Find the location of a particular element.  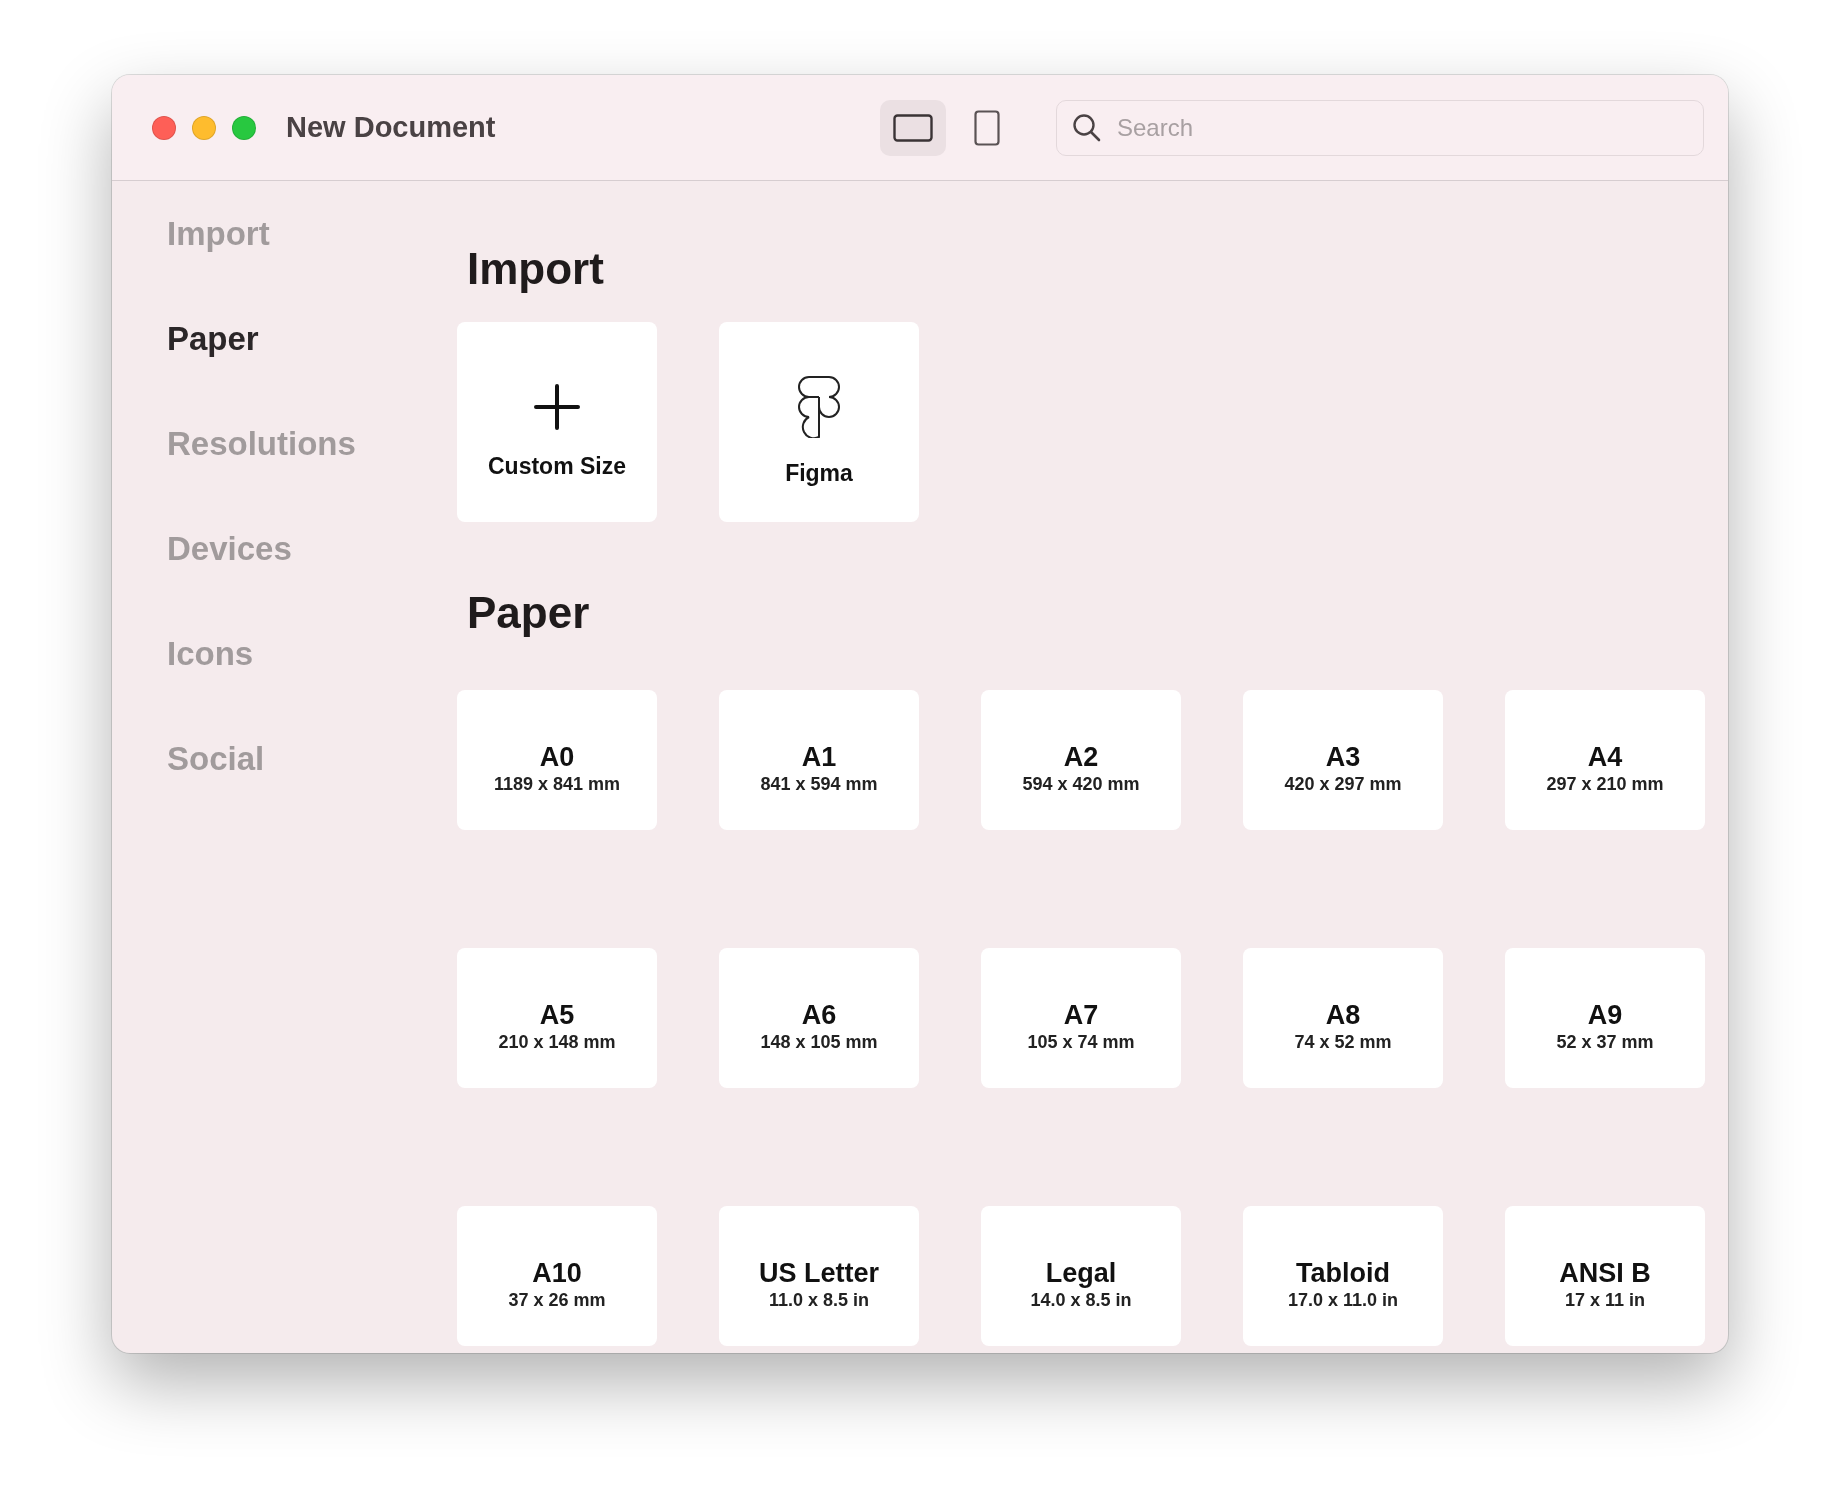

sidebar-item: Paper is located at coordinates (312, 338).